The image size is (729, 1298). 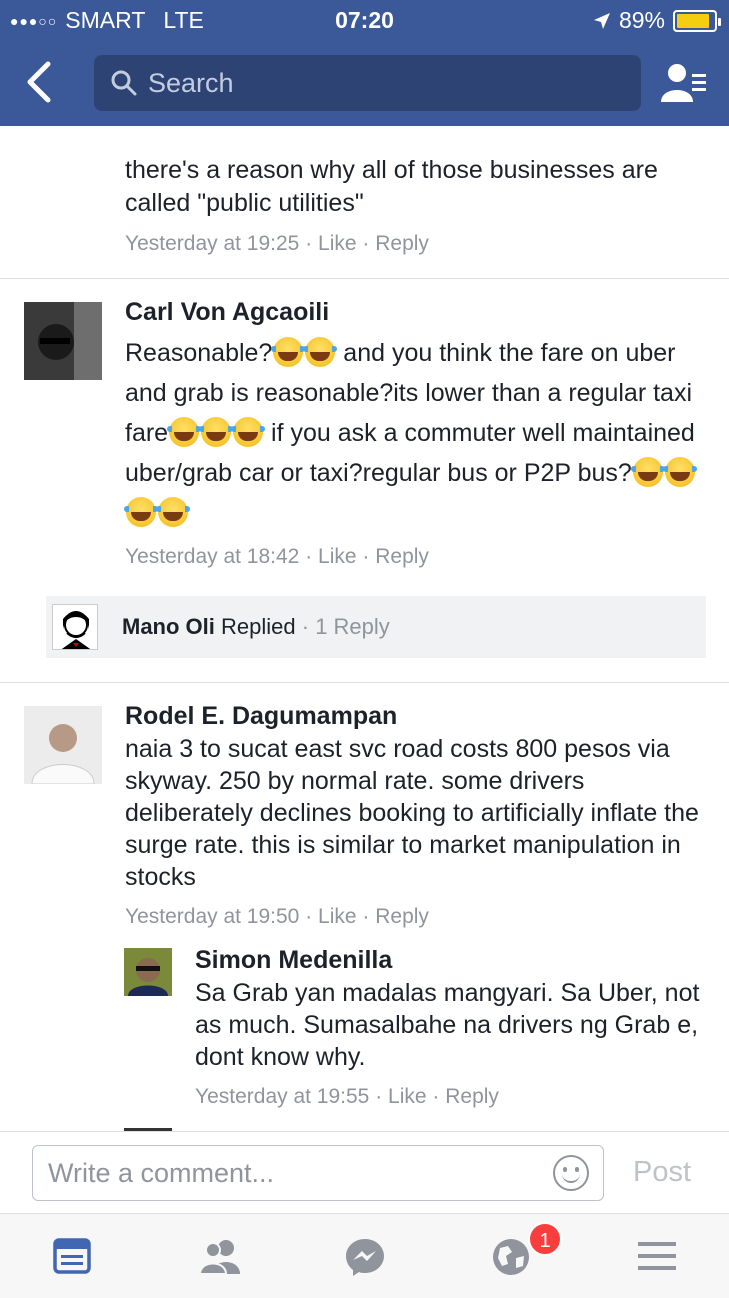 I want to click on comment-meta: Yesterday at 18:42 · Like · Reply, so click(x=277, y=556).